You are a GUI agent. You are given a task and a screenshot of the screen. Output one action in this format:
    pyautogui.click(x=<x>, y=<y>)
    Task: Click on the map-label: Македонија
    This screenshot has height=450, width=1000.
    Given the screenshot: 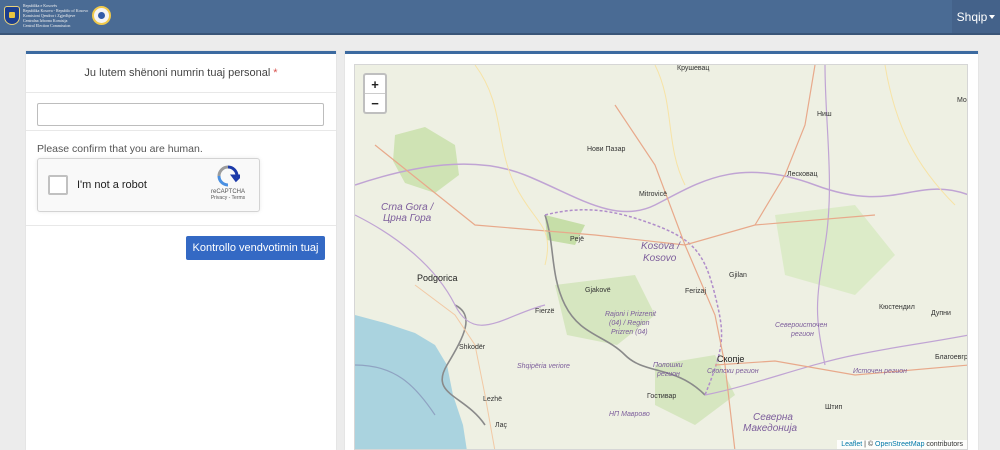 What is the action you would take?
    pyautogui.click(x=770, y=428)
    